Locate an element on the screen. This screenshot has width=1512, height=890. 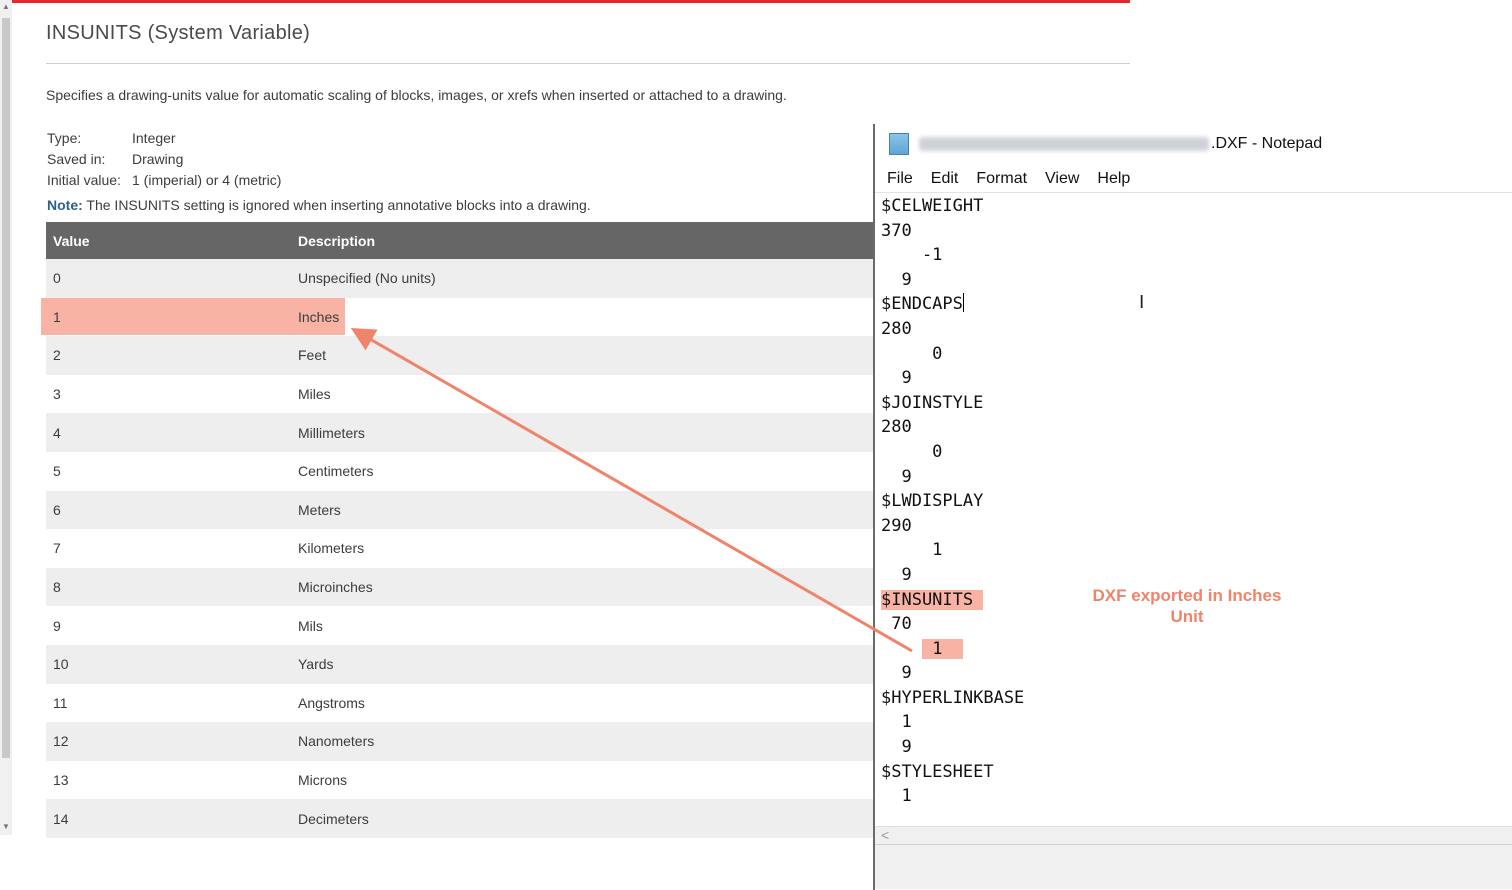
note-label: Note: is located at coordinates (65, 205).